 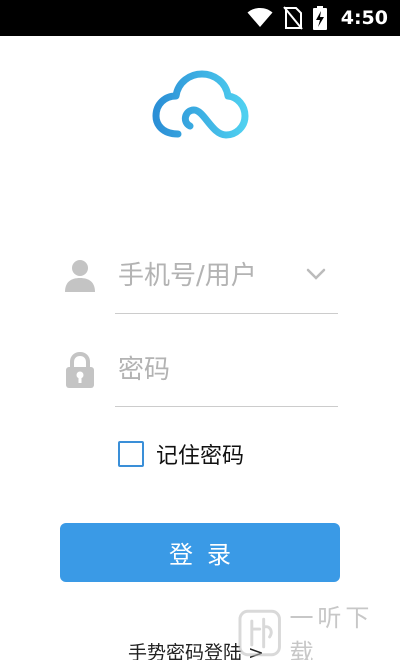 What do you see at coordinates (200, 552) in the screenshot?
I see `login-button: 登录` at bounding box center [200, 552].